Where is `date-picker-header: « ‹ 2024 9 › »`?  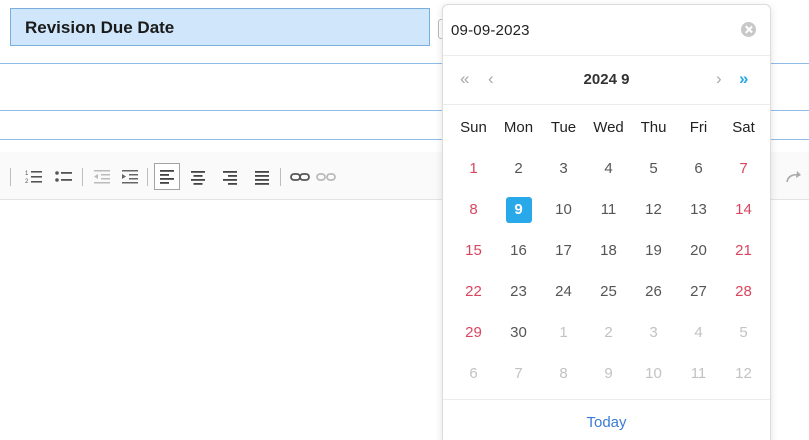 date-picker-header: « ‹ 2024 9 › » is located at coordinates (606, 80).